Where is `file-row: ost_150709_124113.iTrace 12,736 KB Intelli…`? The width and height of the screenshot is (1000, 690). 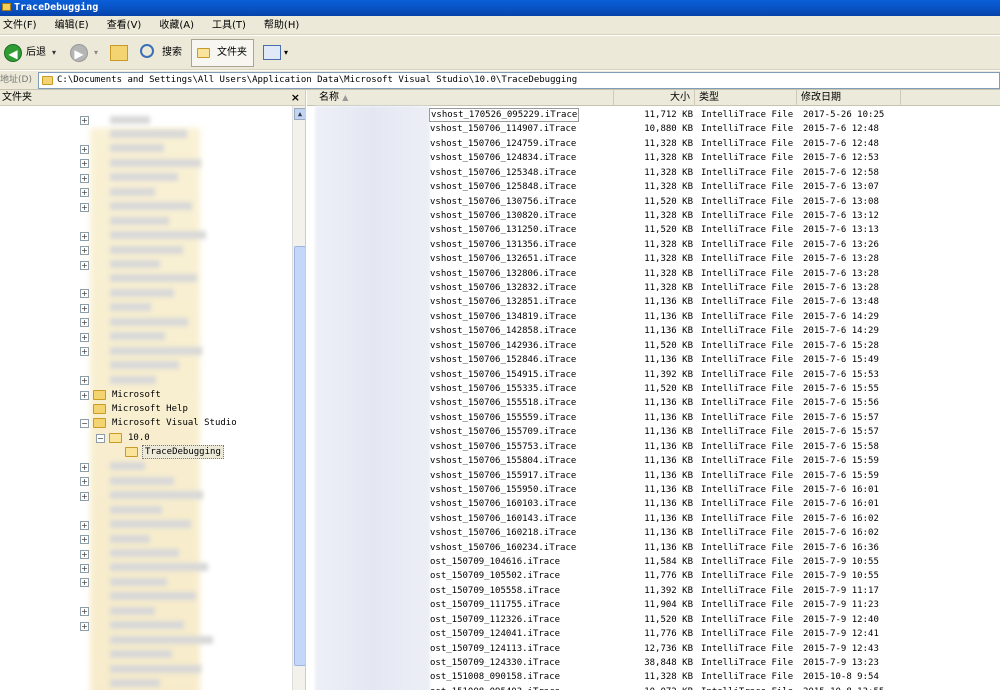
file-row: ost_150709_124113.iTrace 12,736 KB Intelli… is located at coordinates (653, 649).